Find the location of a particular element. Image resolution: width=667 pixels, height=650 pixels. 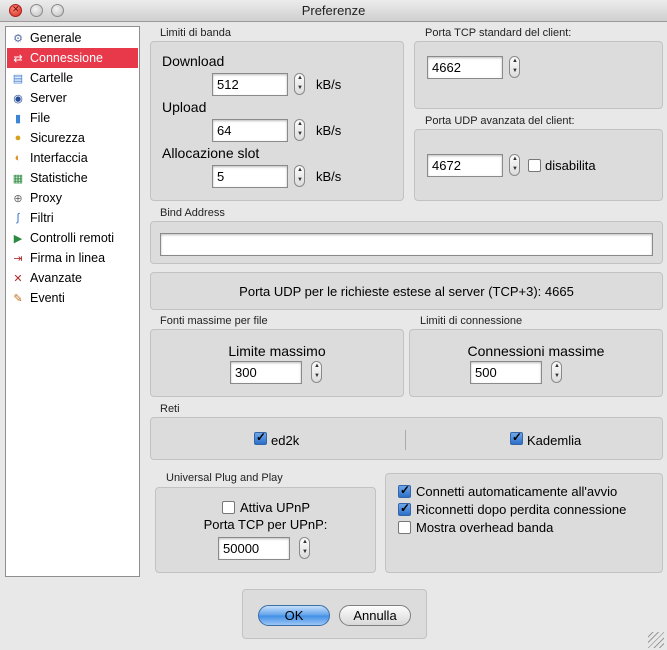

folder-icon: ▤ is located at coordinates (18, 78).